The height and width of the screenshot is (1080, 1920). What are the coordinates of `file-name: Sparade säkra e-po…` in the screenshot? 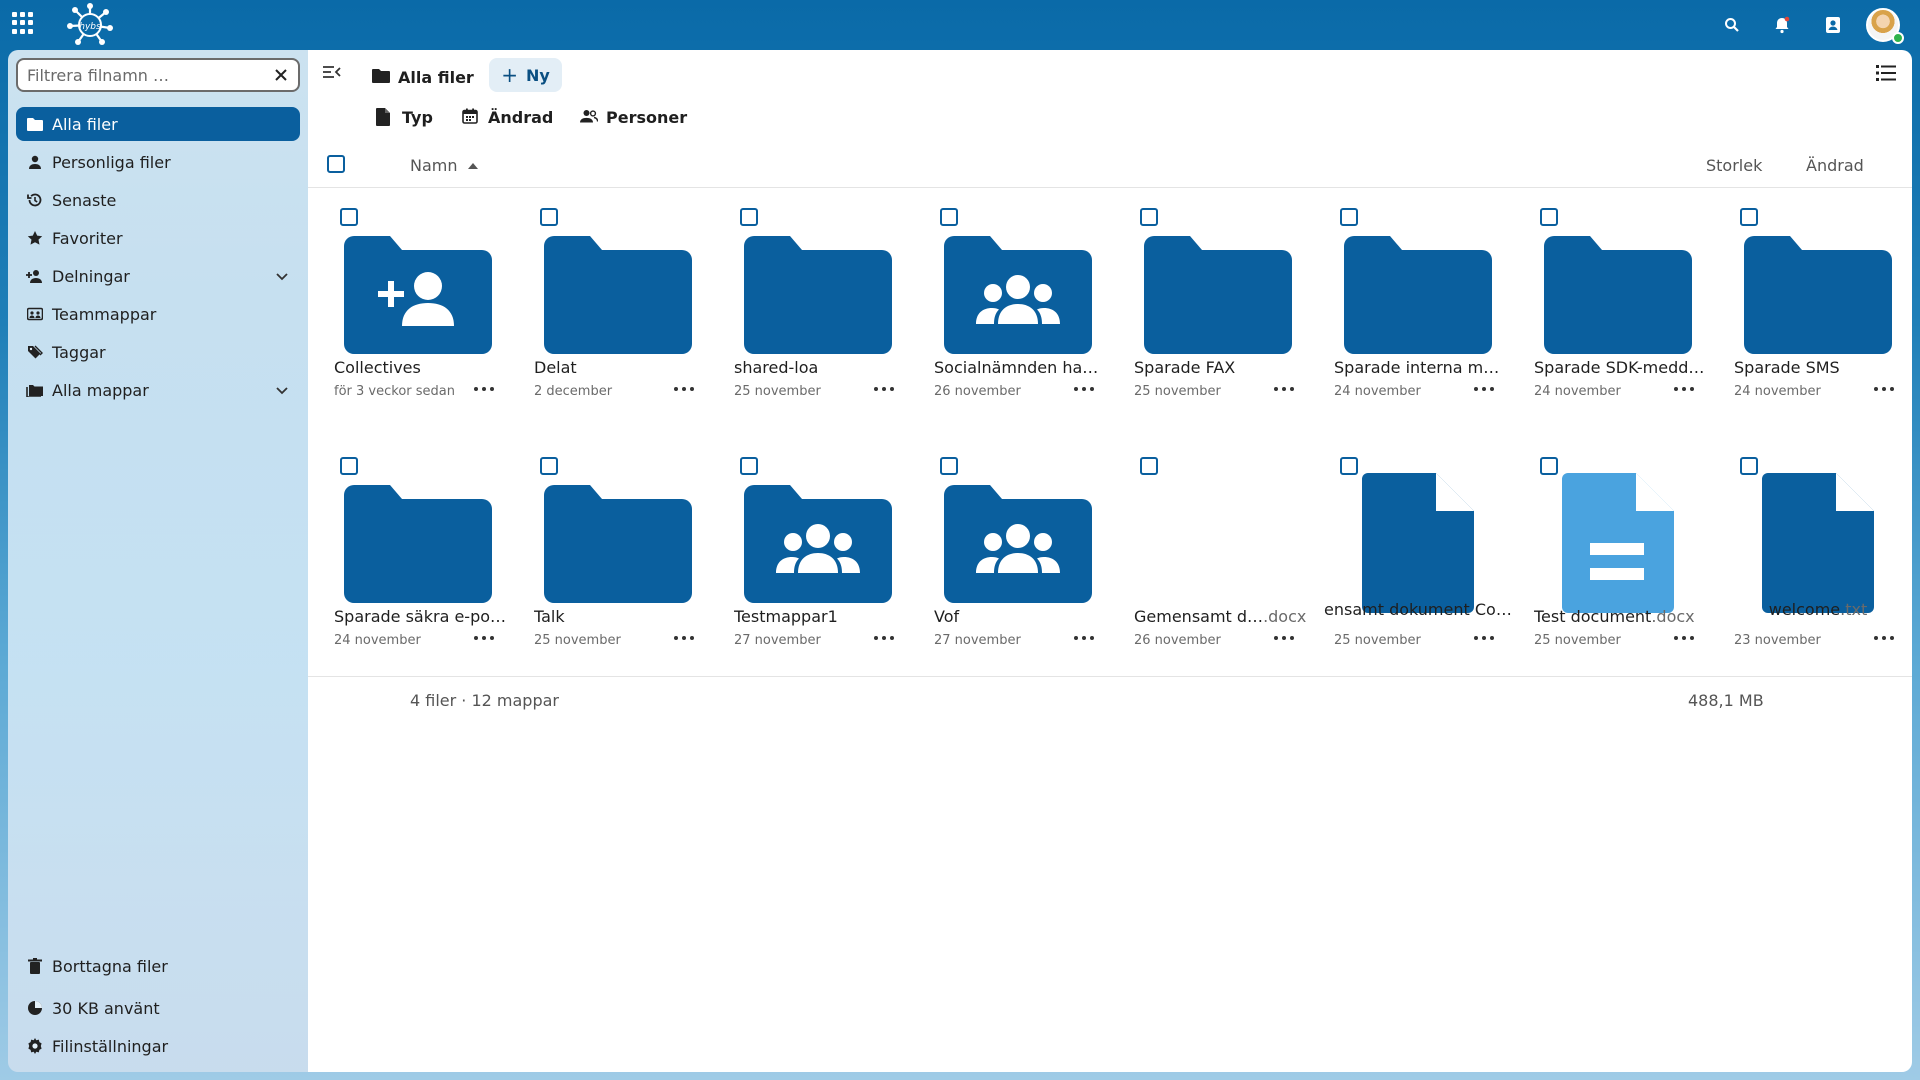 It's located at (421, 616).